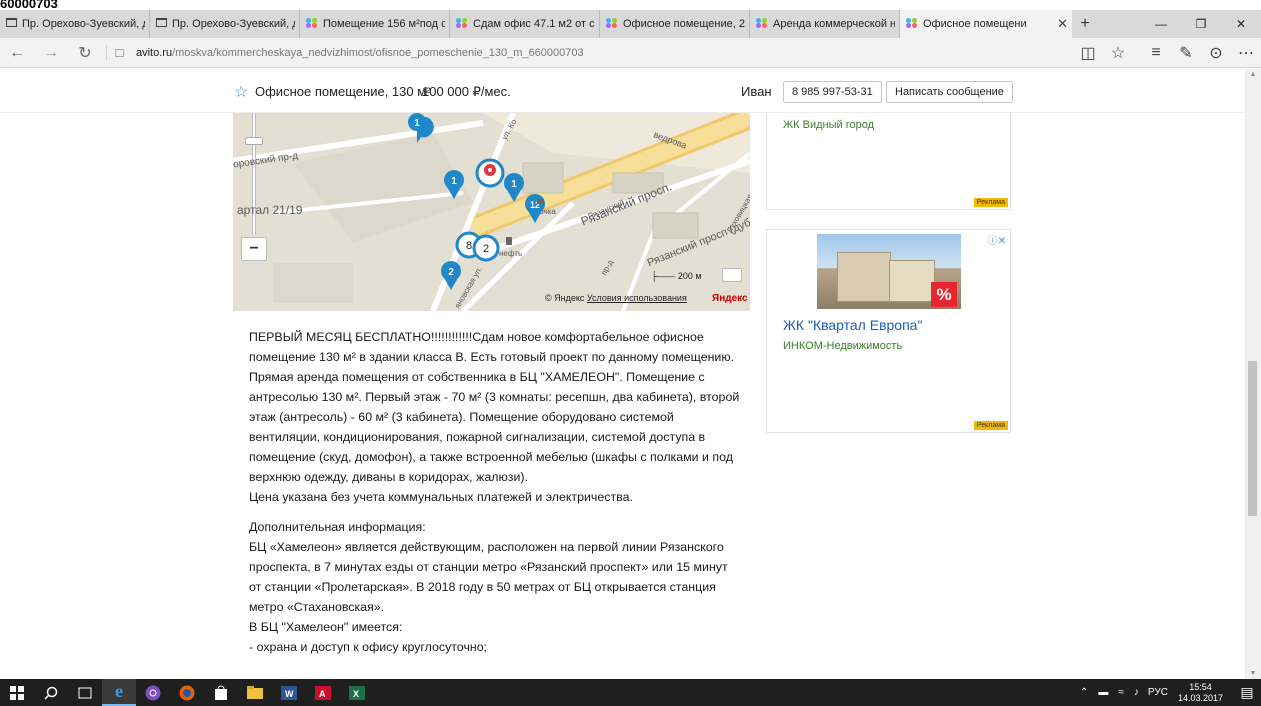 The width and height of the screenshot is (1261, 706). What do you see at coordinates (756, 91) in the screenshot?
I see `seller-name: Иван` at bounding box center [756, 91].